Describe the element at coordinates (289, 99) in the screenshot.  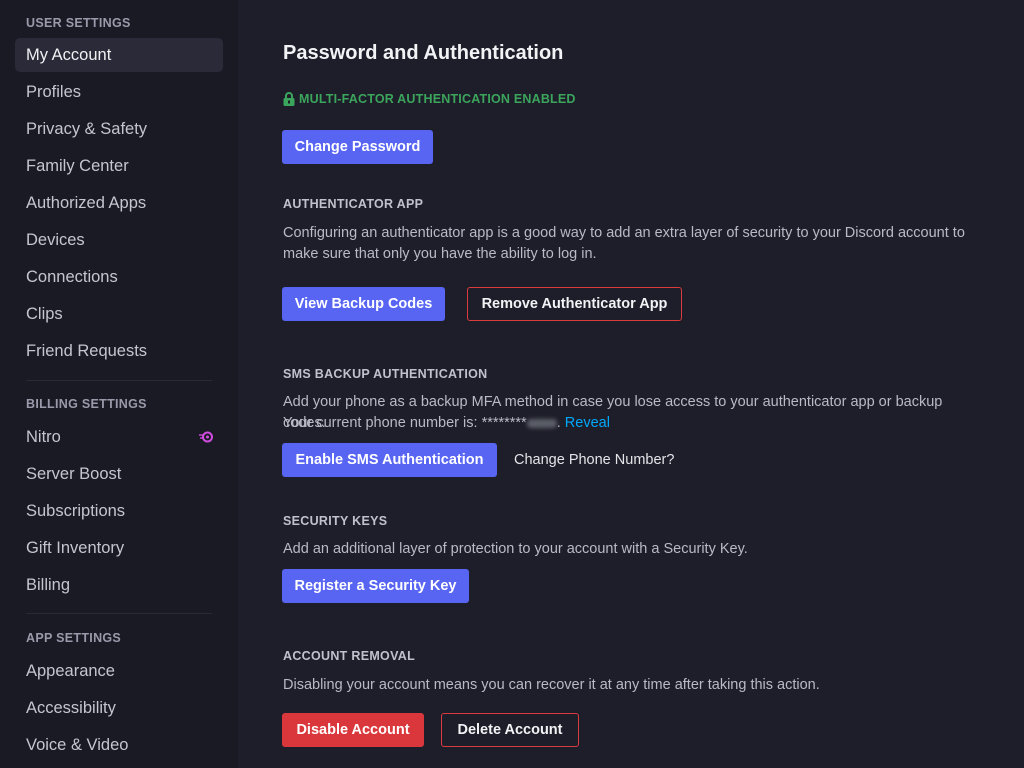
I see `lock-icon` at that location.